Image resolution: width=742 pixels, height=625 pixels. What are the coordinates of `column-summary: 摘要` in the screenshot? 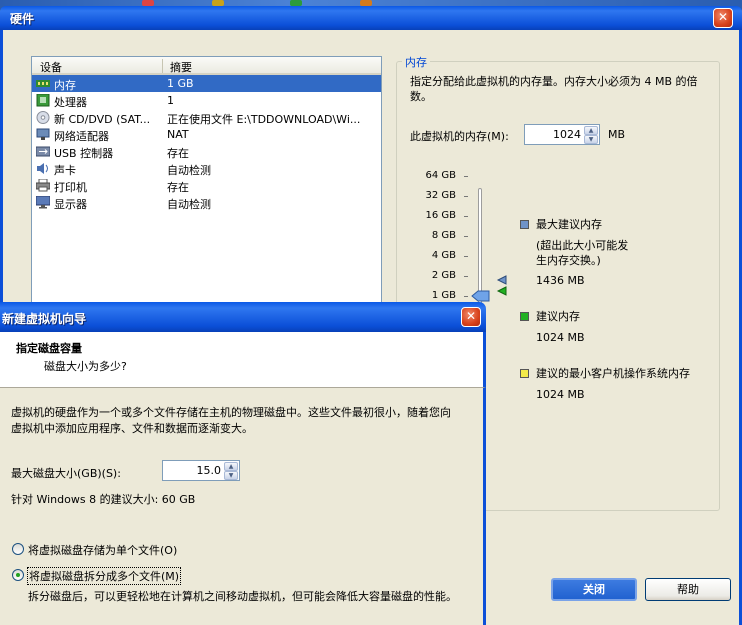 It's located at (181, 67).